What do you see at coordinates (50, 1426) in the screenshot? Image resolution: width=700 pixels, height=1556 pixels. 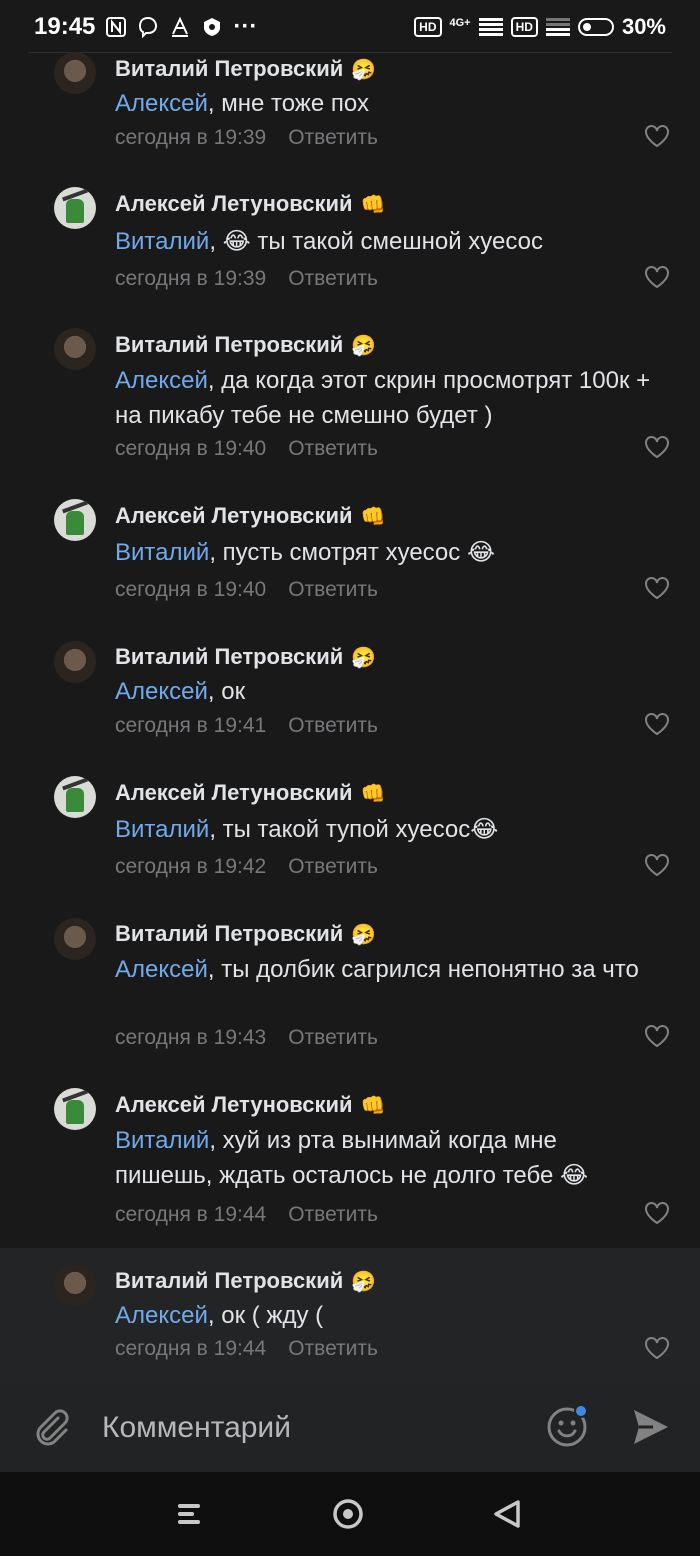 I see `attach-icon` at bounding box center [50, 1426].